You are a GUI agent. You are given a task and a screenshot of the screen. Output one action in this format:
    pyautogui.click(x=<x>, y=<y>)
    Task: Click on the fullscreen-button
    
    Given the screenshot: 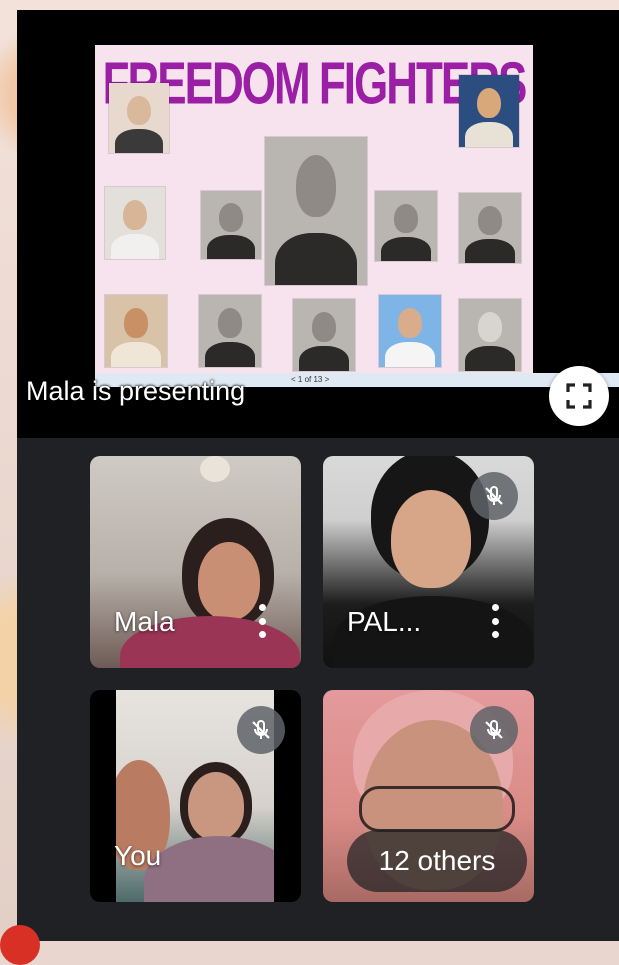 What is the action you would take?
    pyautogui.click(x=579, y=396)
    